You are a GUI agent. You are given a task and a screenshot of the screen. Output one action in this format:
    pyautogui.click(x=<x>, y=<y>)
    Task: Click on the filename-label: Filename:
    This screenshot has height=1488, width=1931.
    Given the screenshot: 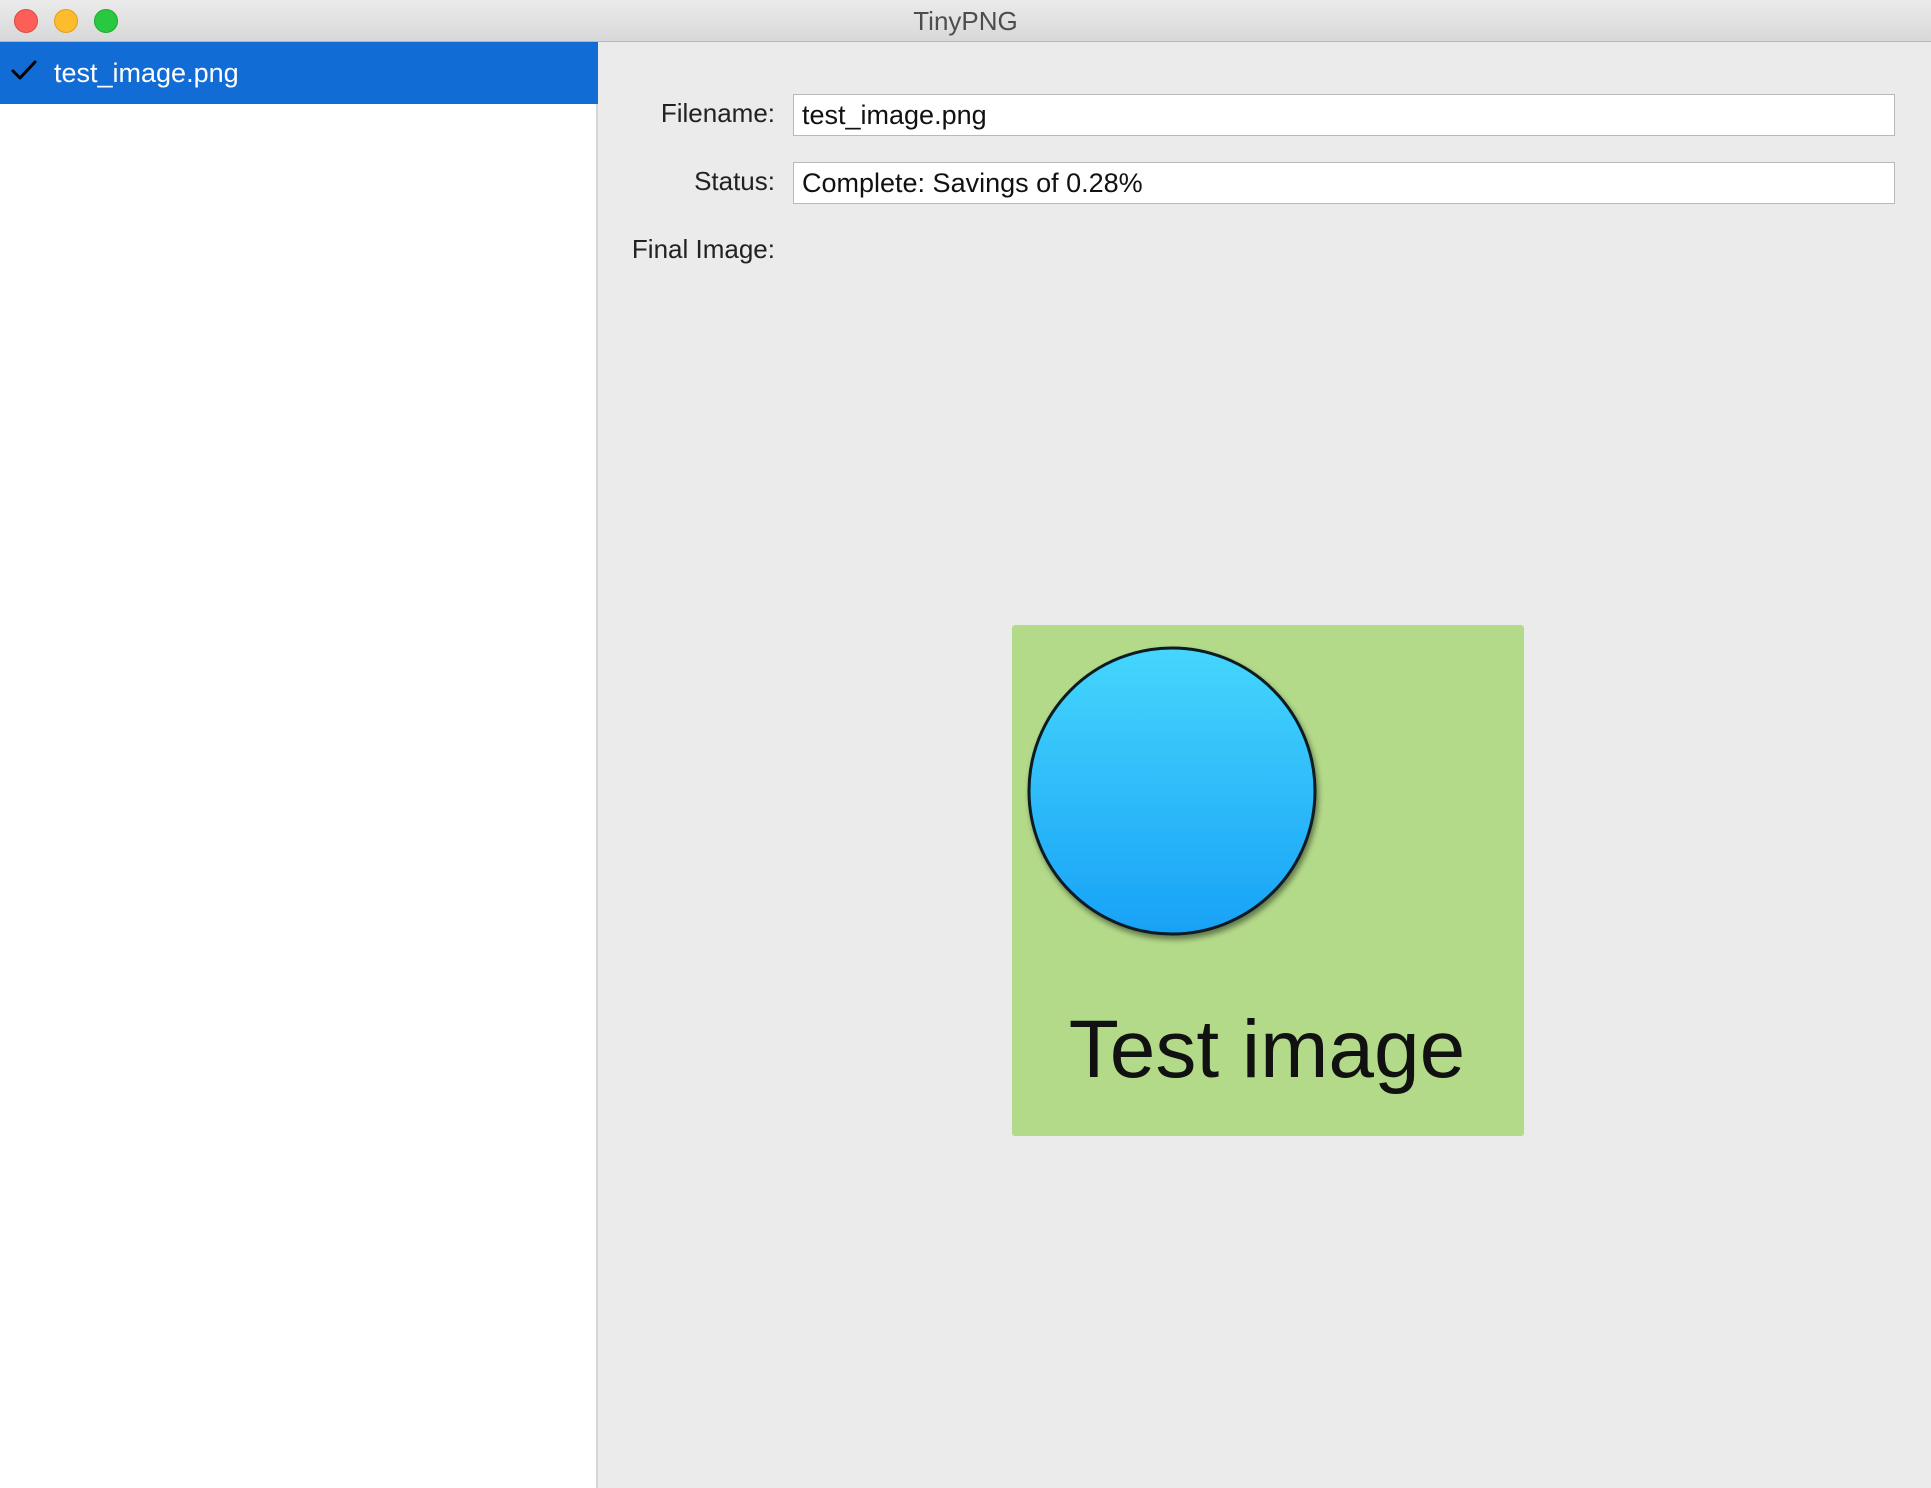 What is the action you would take?
    pyautogui.click(x=717, y=113)
    